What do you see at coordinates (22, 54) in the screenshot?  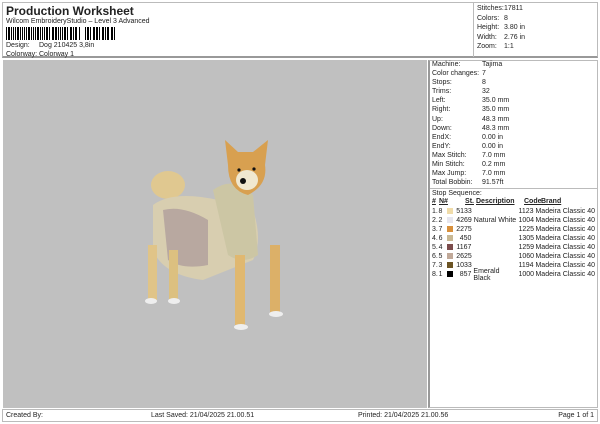 I see `colorway-label: Colorway:` at bounding box center [22, 54].